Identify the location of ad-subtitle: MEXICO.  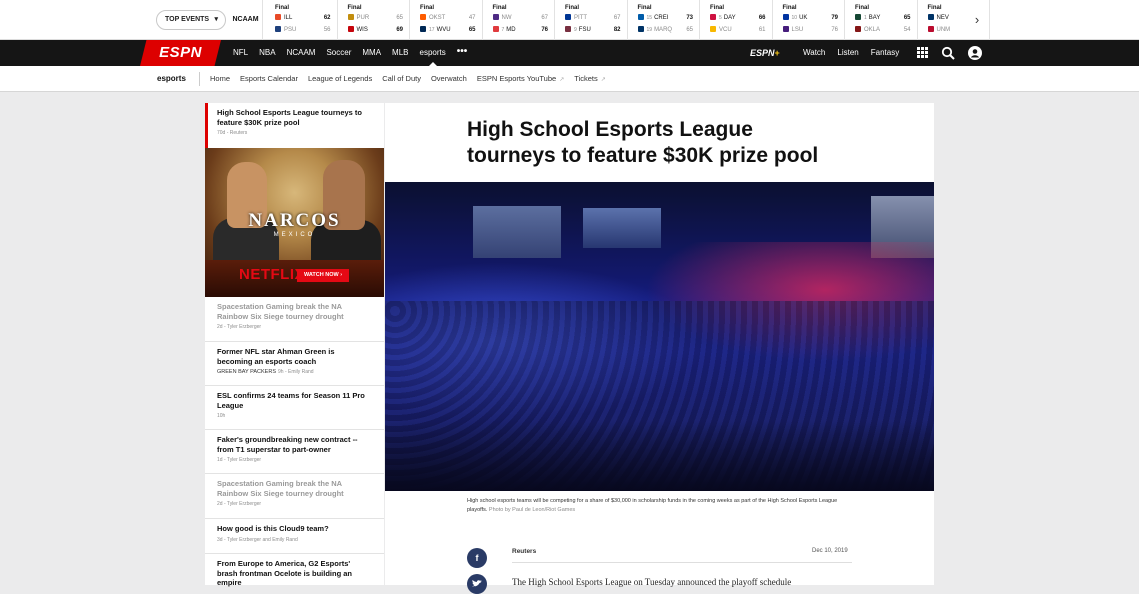
(294, 235).